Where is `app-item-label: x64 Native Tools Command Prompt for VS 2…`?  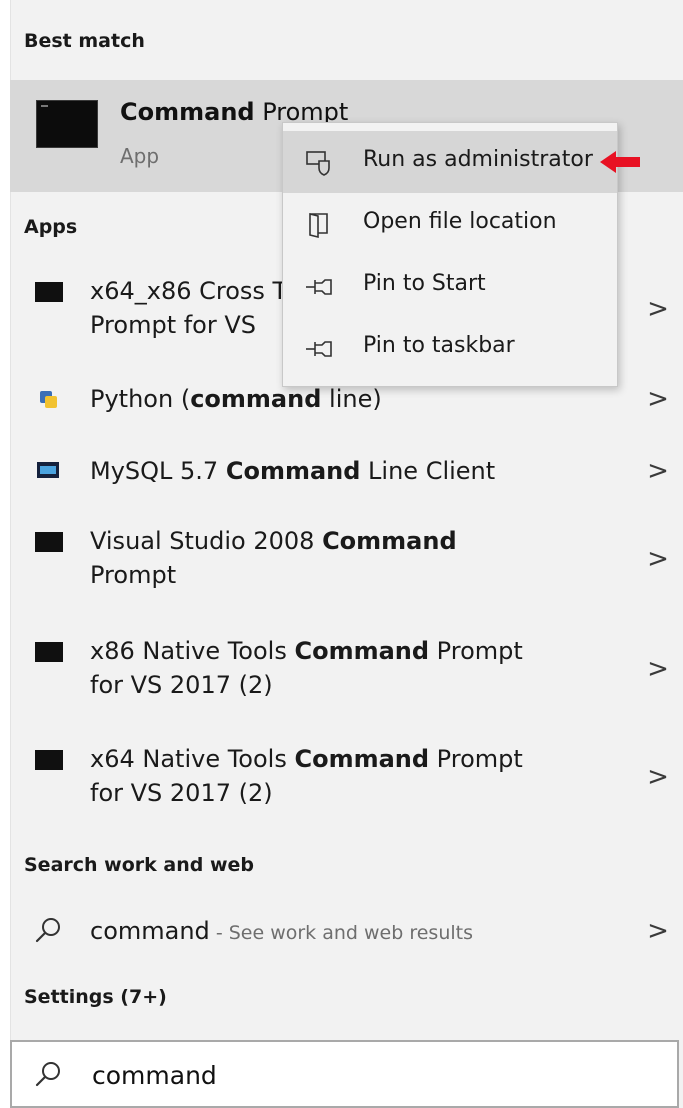
app-item-label: x64 Native Tools Command Prompt for VS 2… is located at coordinates (306, 776).